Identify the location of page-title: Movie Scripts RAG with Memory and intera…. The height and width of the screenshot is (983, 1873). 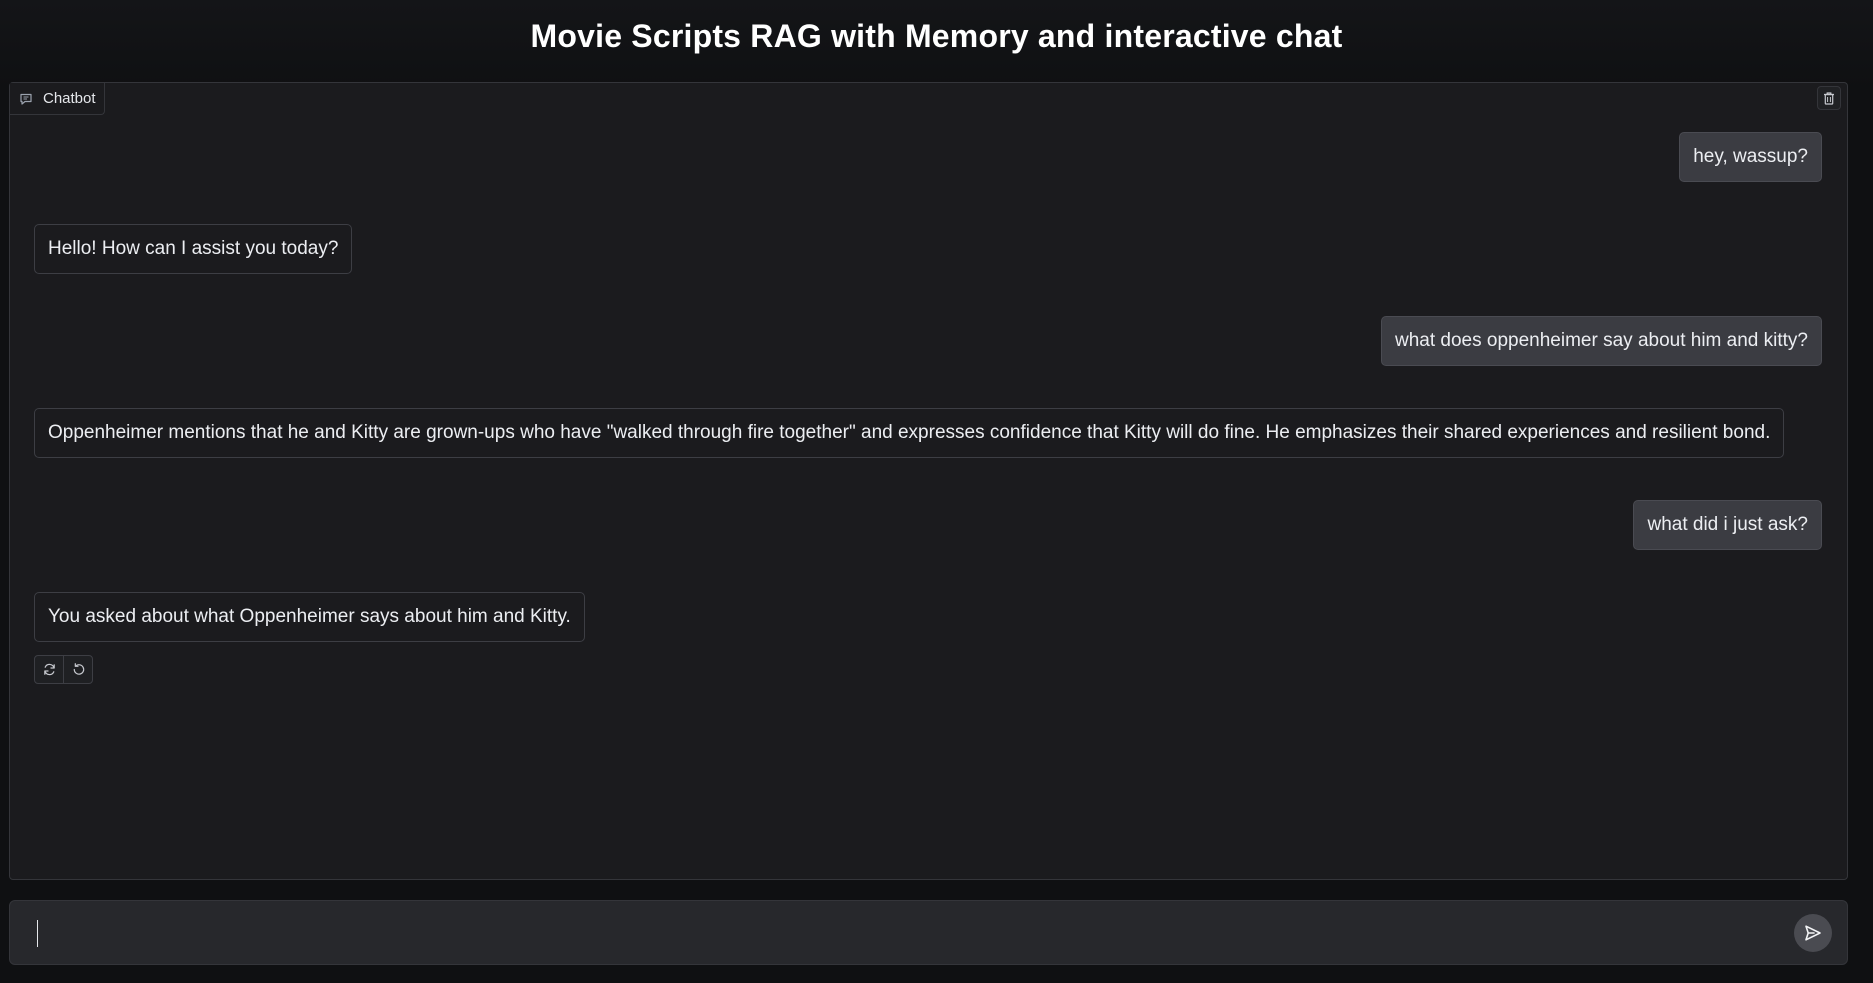
(936, 36).